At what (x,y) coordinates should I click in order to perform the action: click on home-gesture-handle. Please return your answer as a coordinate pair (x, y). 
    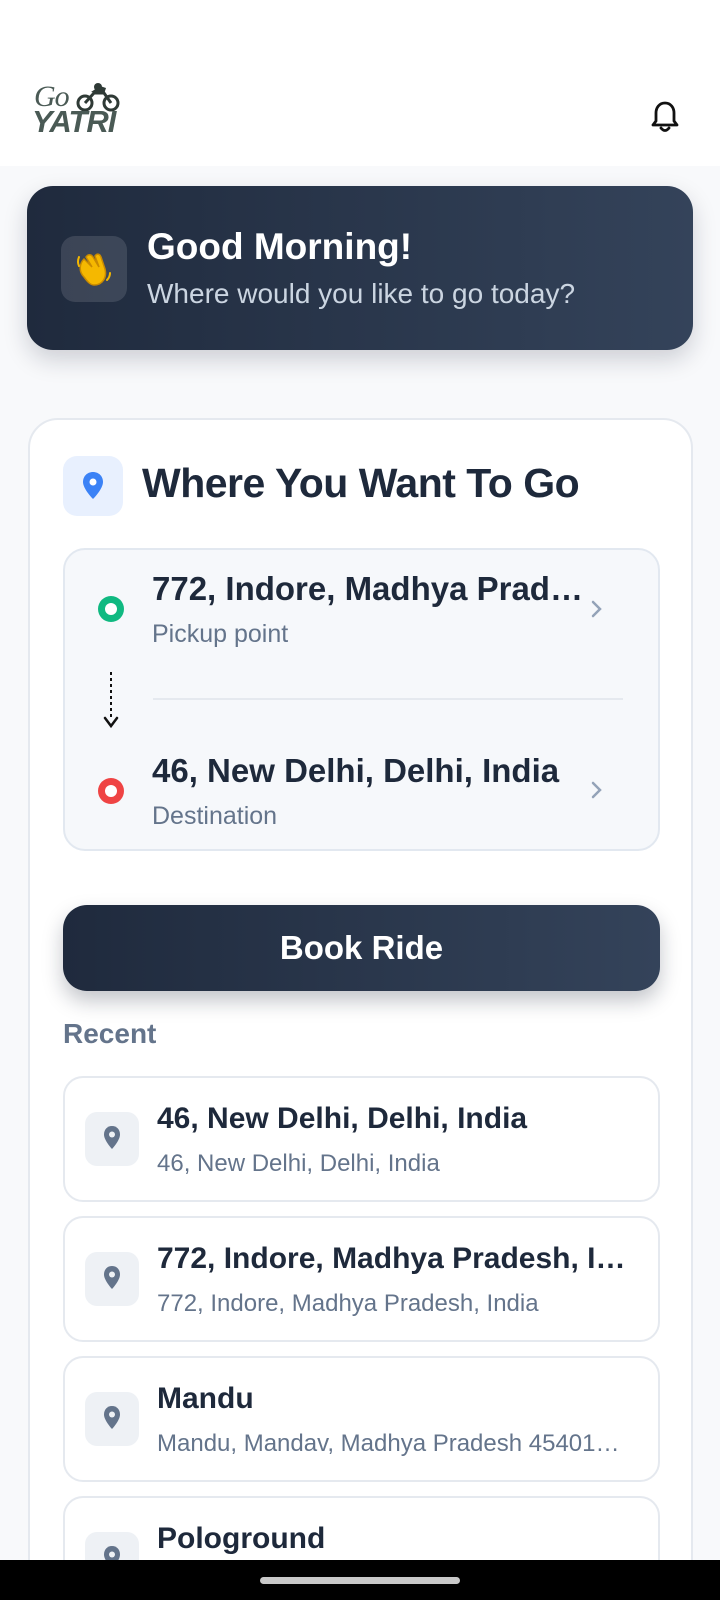
    Looking at the image, I should click on (360, 1580).